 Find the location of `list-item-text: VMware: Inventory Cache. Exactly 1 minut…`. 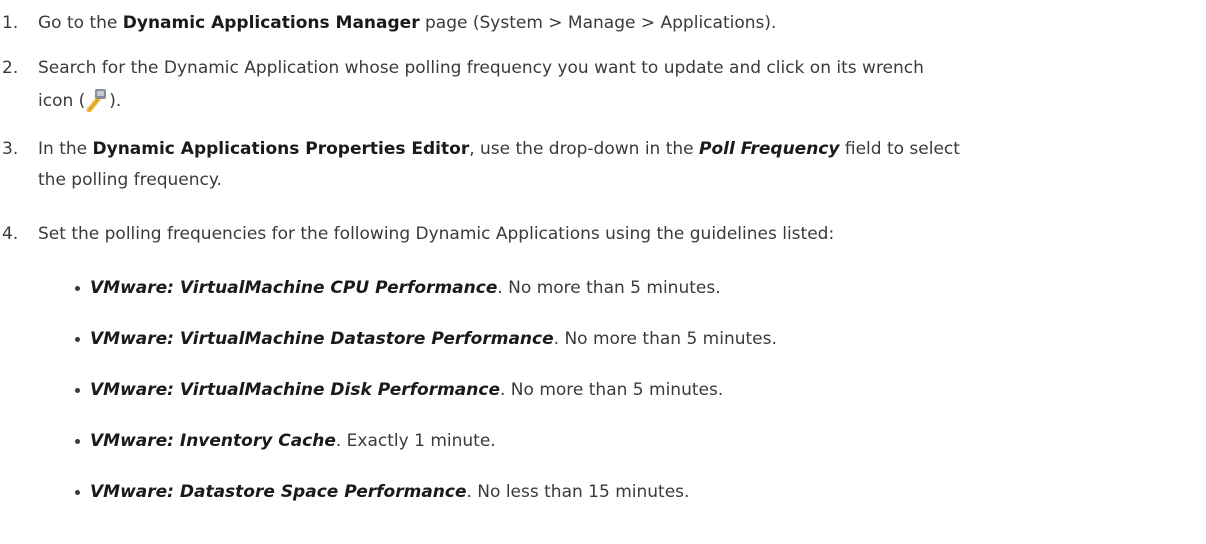

list-item-text: VMware: Inventory Cache. Exactly 1 minut… is located at coordinates (293, 441).